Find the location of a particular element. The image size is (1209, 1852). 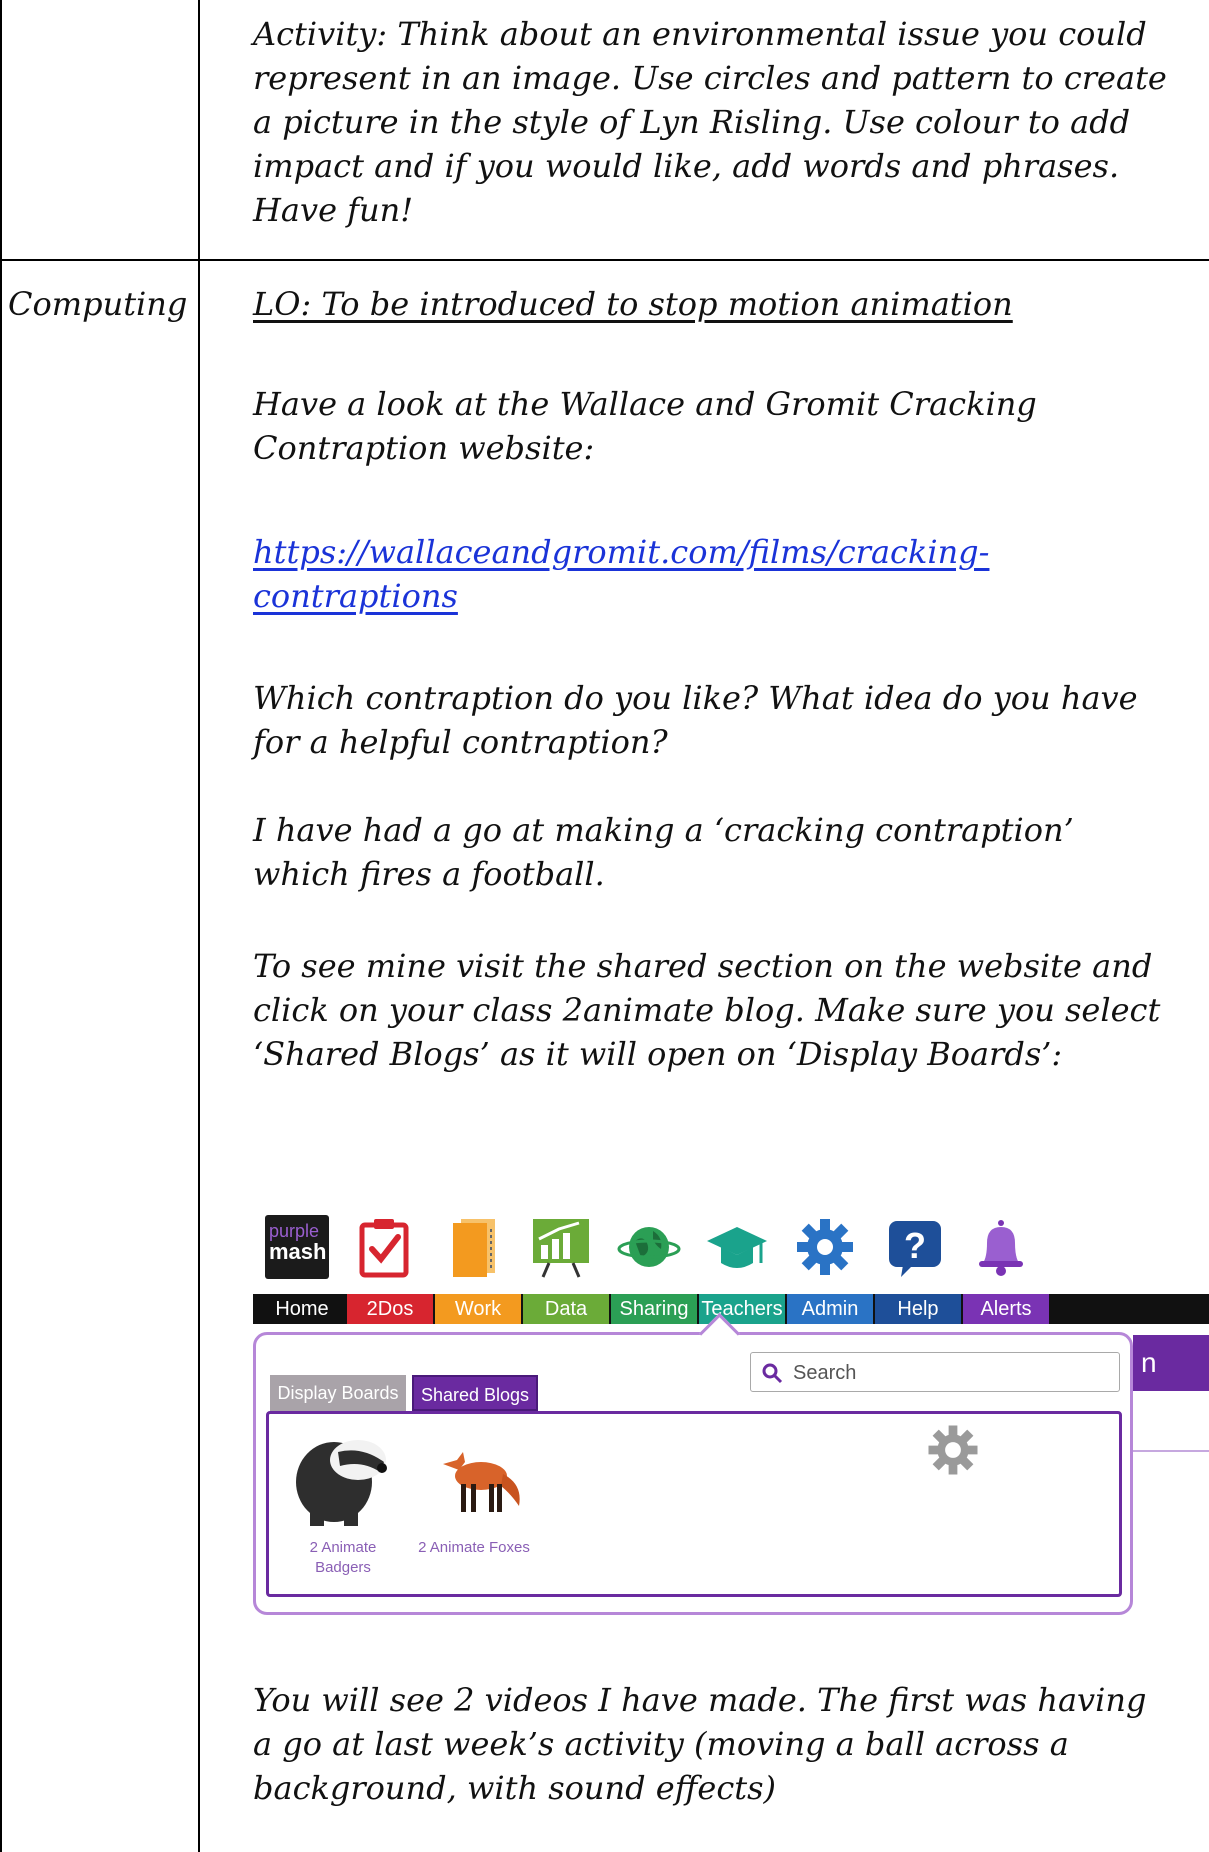

nav-tab-help: Help is located at coordinates (918, 1309).